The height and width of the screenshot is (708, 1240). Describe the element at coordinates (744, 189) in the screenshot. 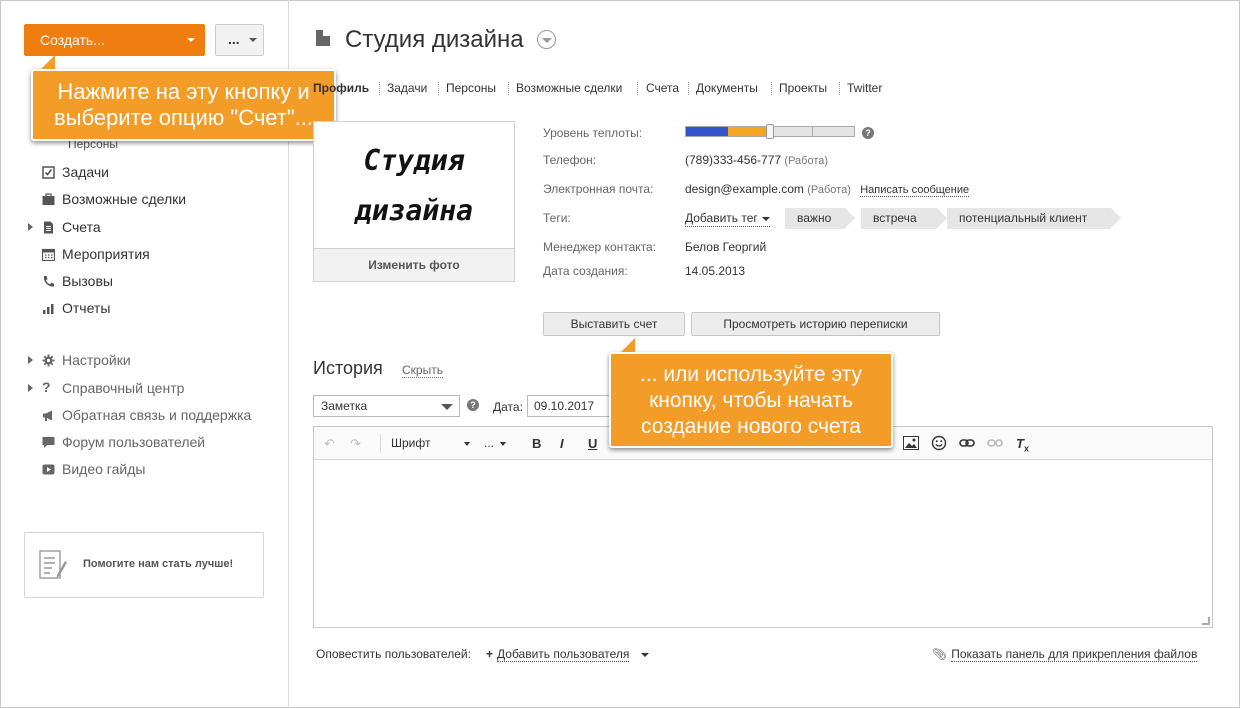

I see `email-address: design@example.com` at that location.